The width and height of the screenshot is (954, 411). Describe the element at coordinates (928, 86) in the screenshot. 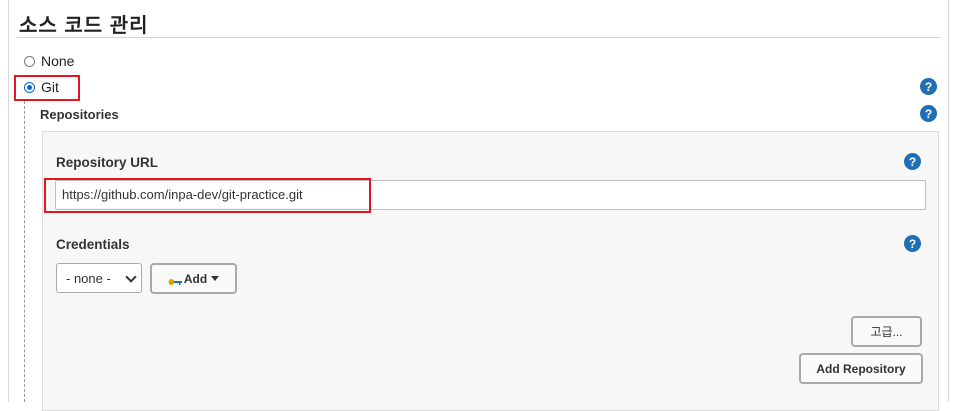

I see `help-icon-git: ?` at that location.